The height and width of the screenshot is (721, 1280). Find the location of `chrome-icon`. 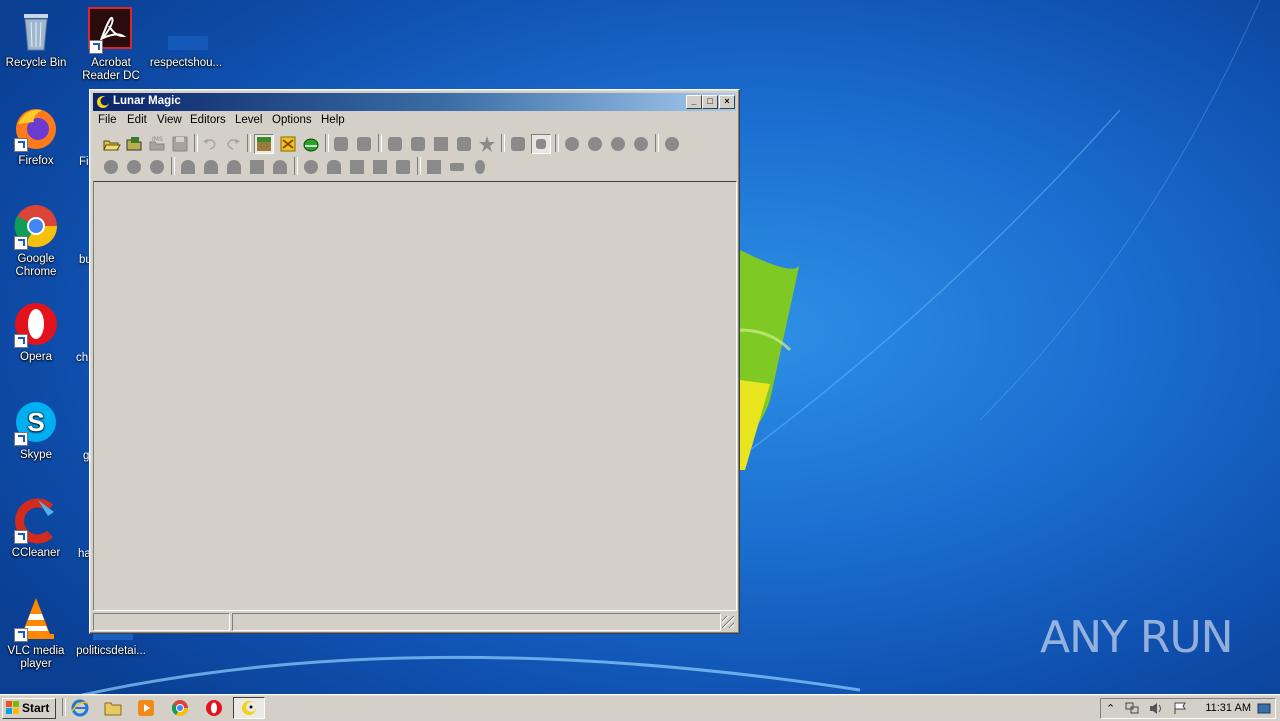

chrome-icon is located at coordinates (180, 708).